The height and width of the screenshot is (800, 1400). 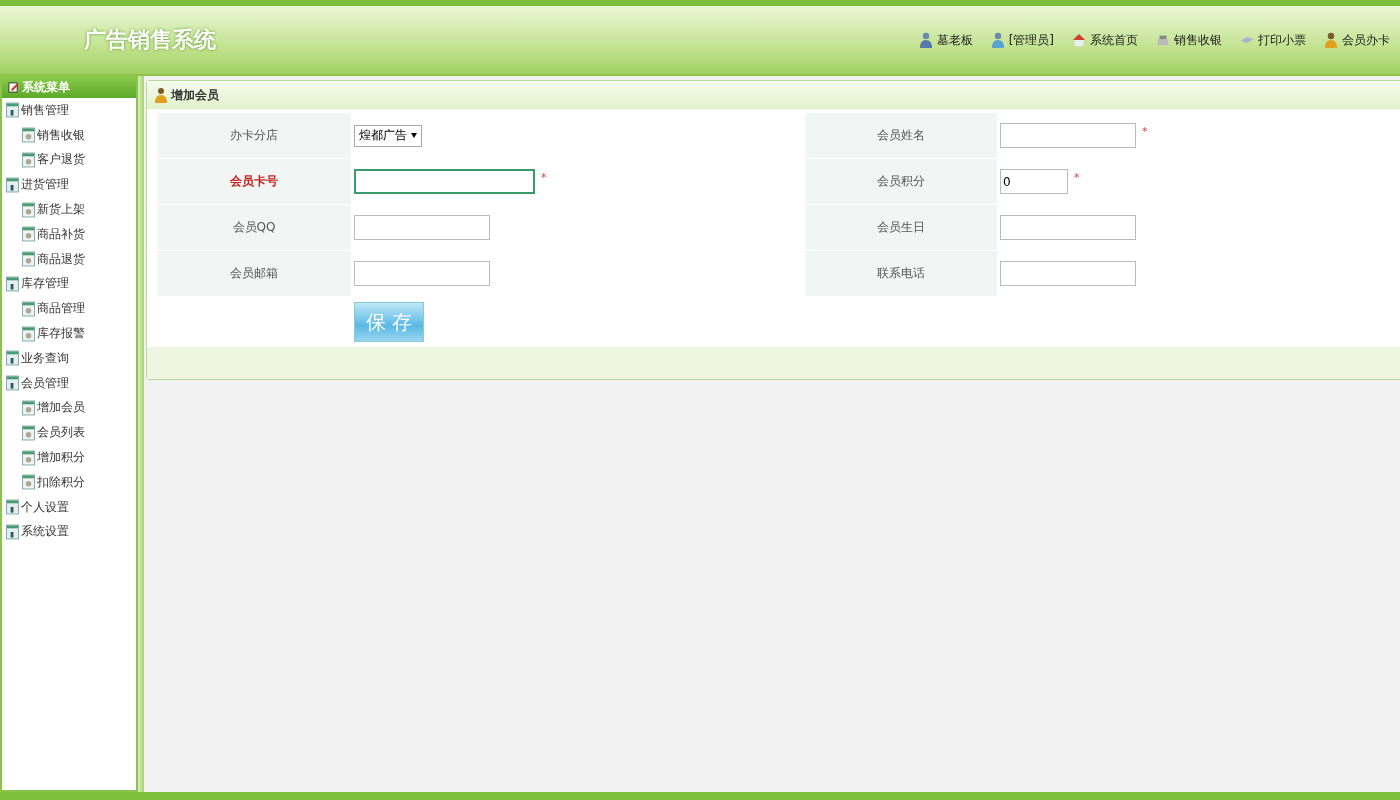 I want to click on field-label: 办卡分店, so click(x=254, y=135).